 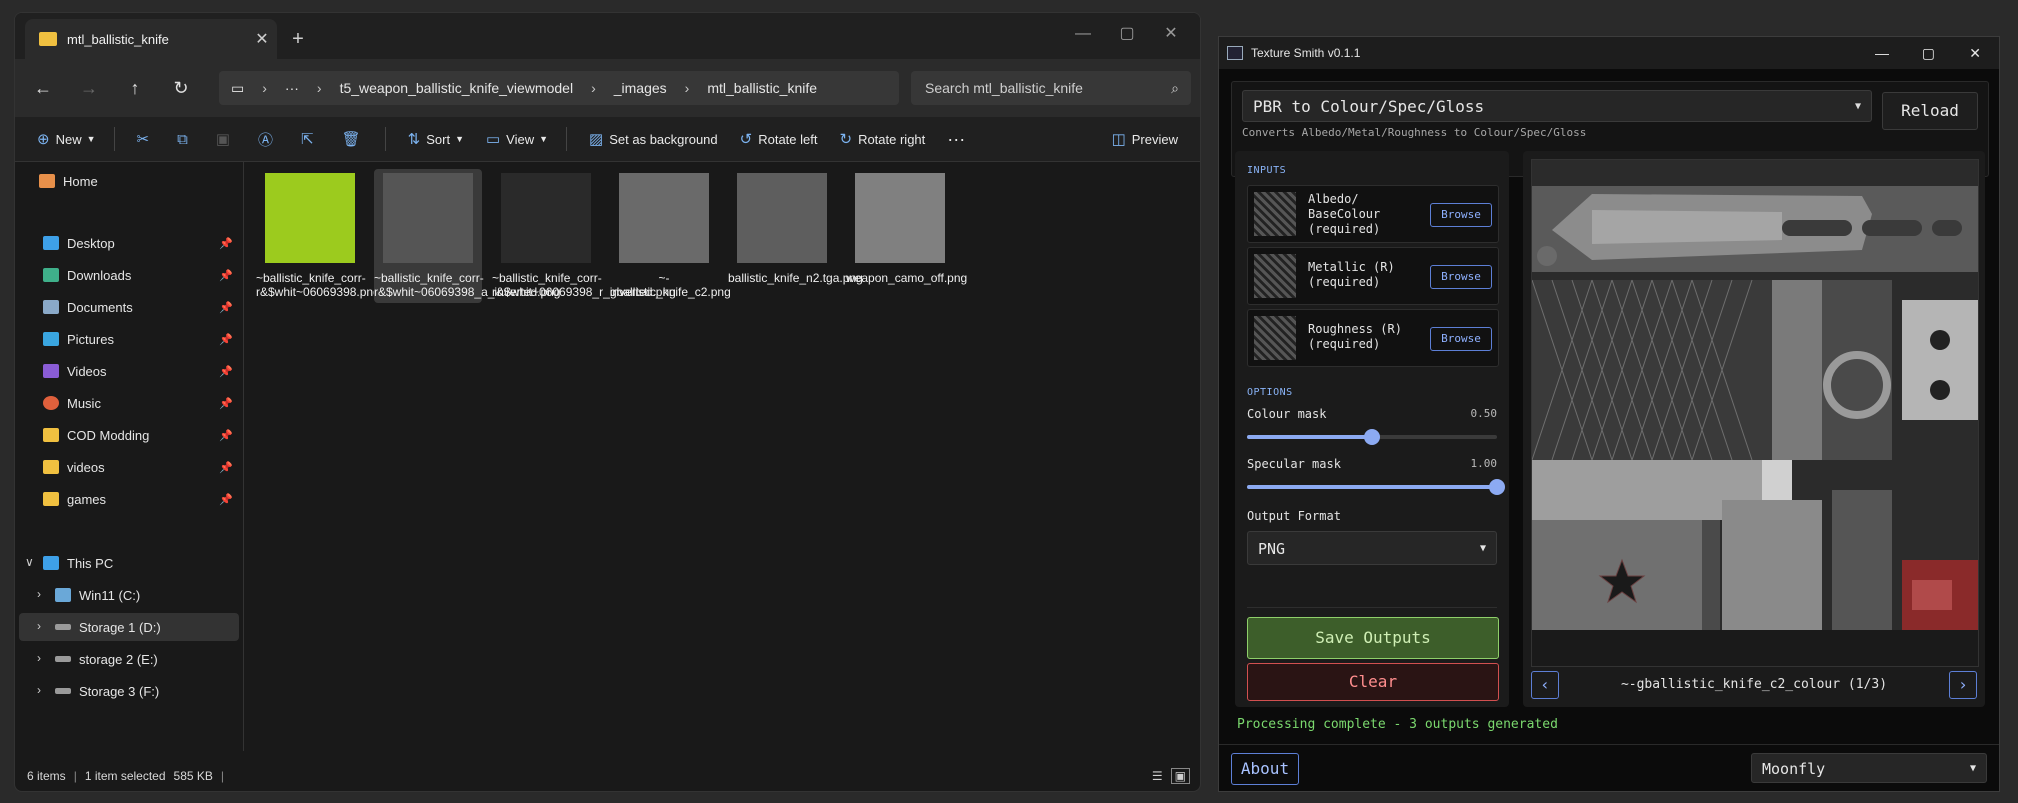 I want to click on theme-select: Moonfly ▼, so click(x=1869, y=768).